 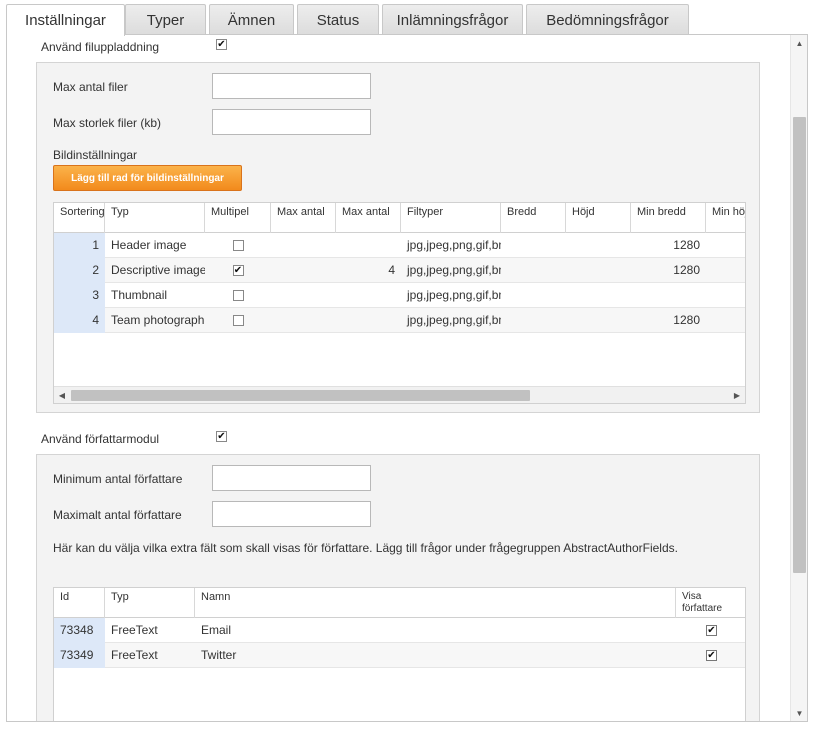 I want to click on author-module-label: Använd författarmodul, so click(x=100, y=439).